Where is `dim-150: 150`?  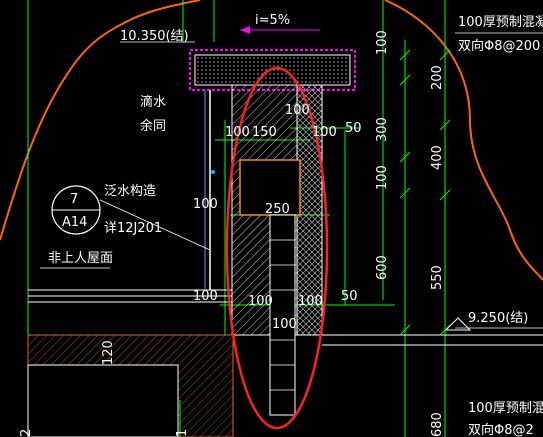
dim-150: 150 is located at coordinates (264, 132).